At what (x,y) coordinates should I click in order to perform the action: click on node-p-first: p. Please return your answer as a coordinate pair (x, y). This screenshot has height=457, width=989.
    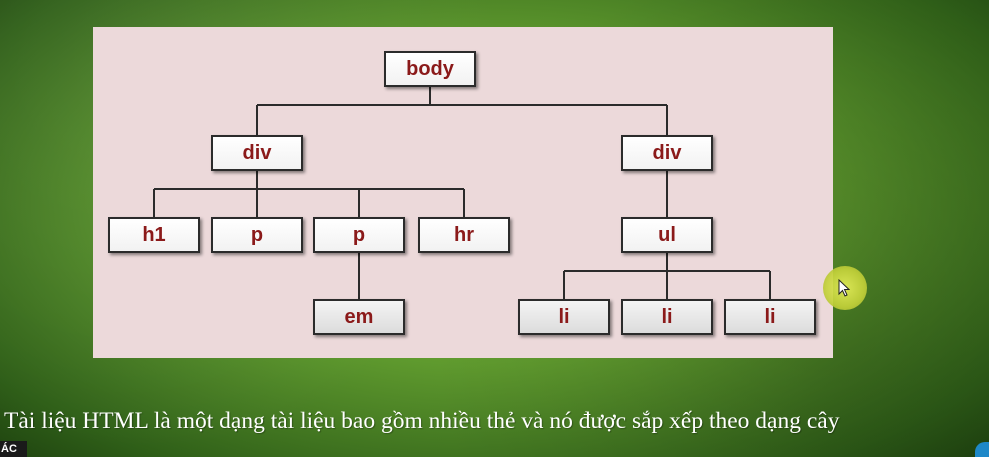
    Looking at the image, I should click on (257, 235).